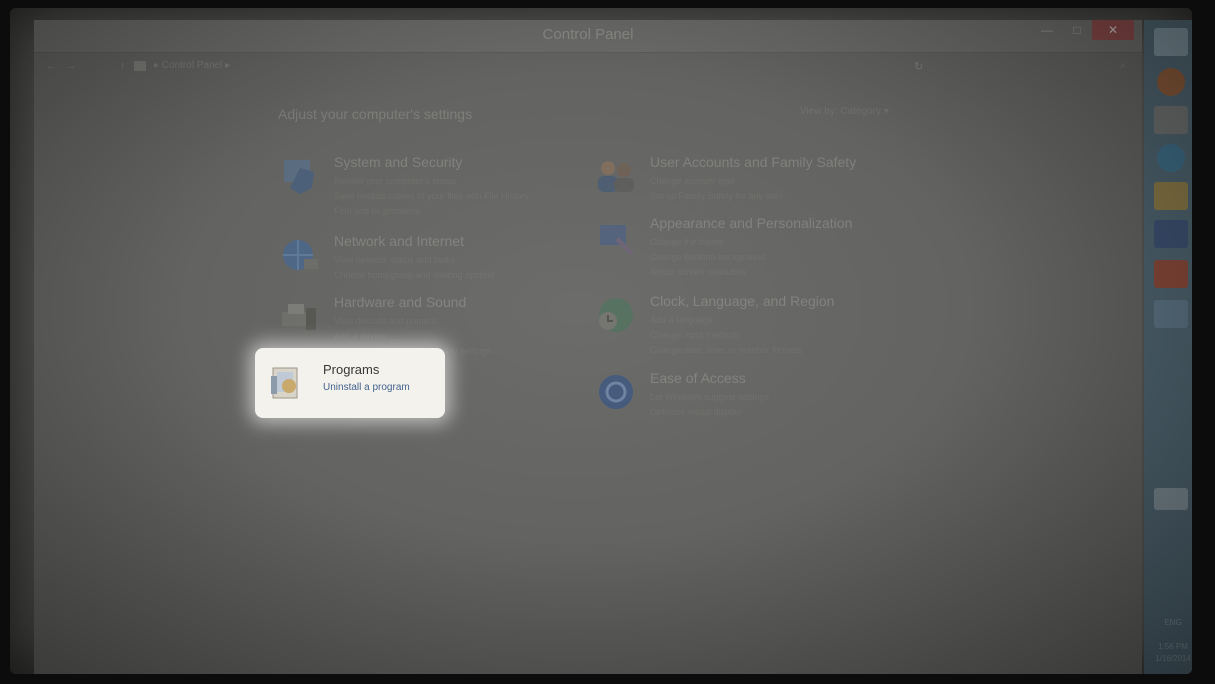 The width and height of the screenshot is (1215, 684). I want to click on breadcrumb: ▸ Control Panel ▸, so click(192, 65).